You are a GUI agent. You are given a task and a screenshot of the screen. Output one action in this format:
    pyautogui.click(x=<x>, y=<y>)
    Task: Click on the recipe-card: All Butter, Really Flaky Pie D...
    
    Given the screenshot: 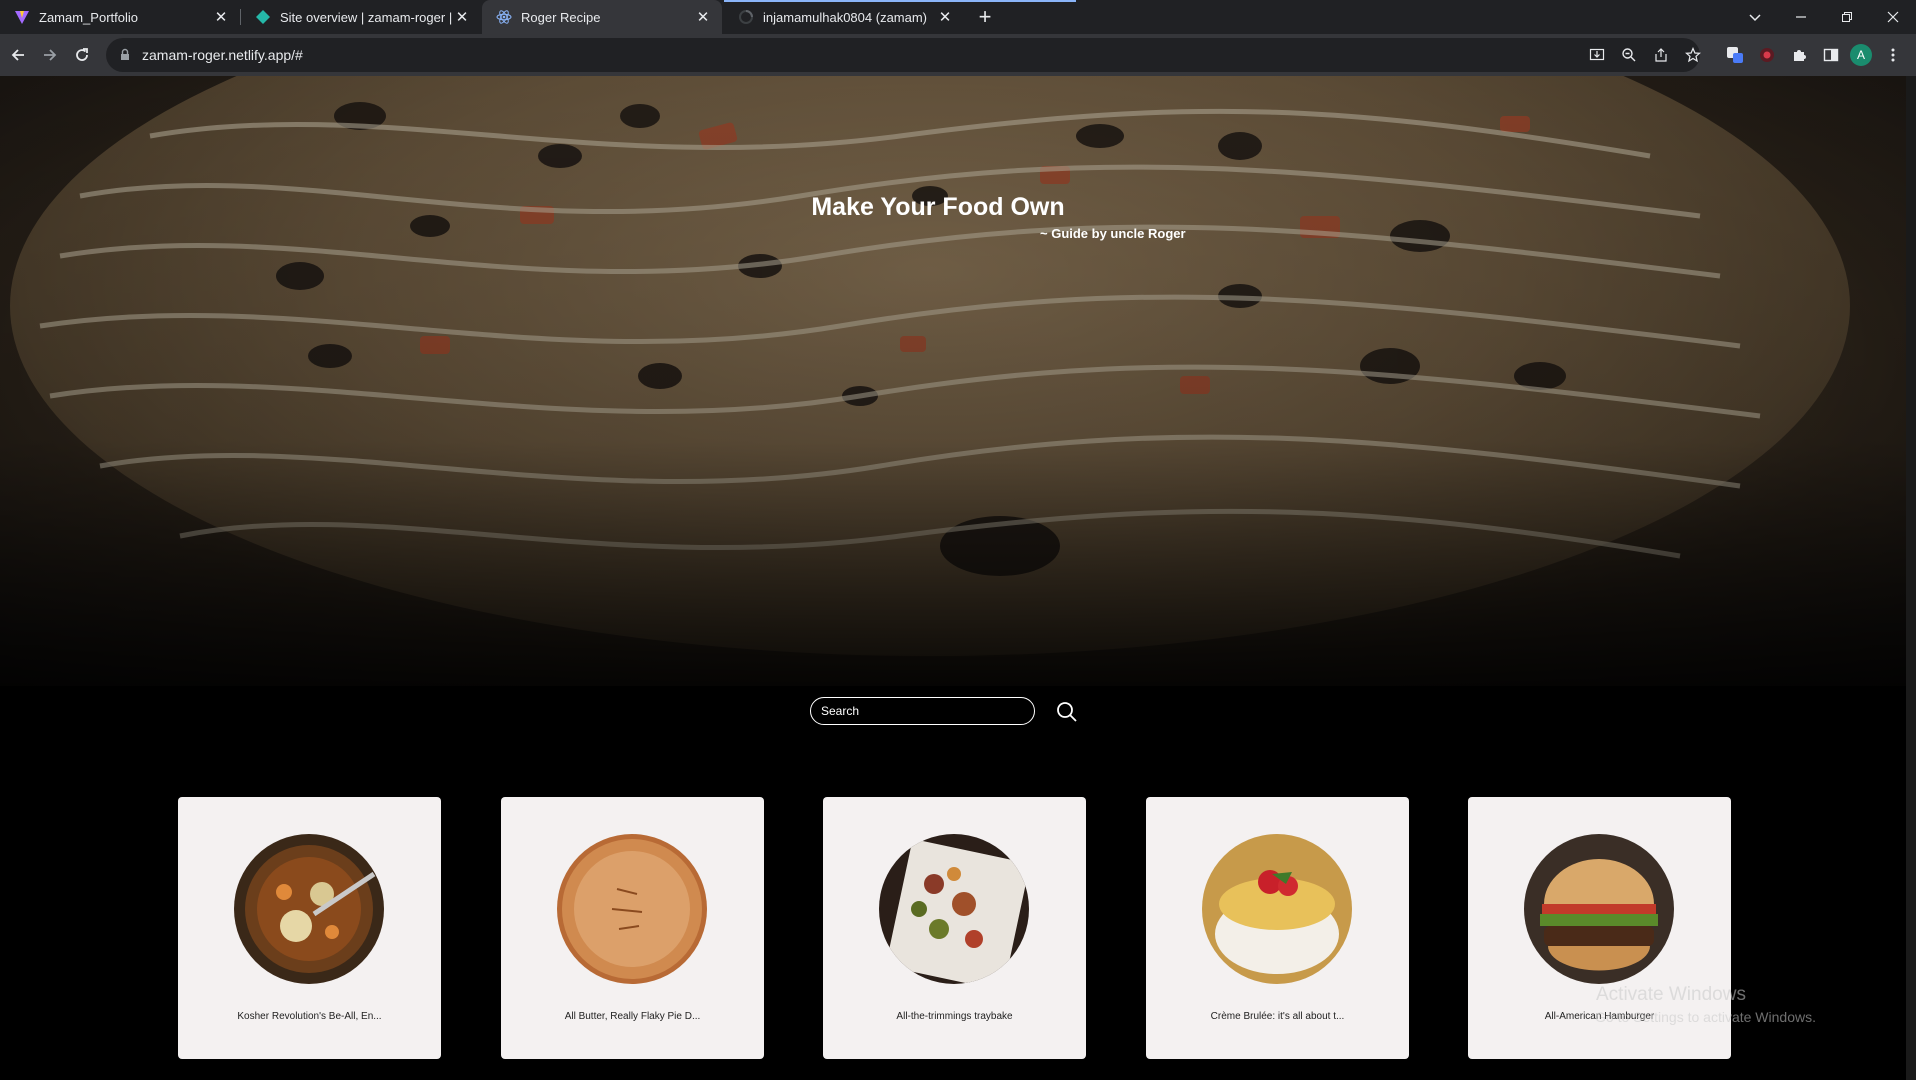 What is the action you would take?
    pyautogui.click(x=632, y=928)
    